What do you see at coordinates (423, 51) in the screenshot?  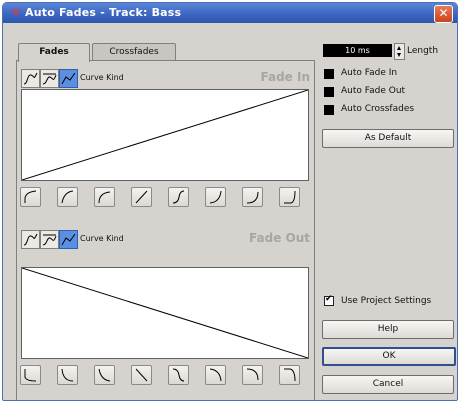 I see `length-label: Length` at bounding box center [423, 51].